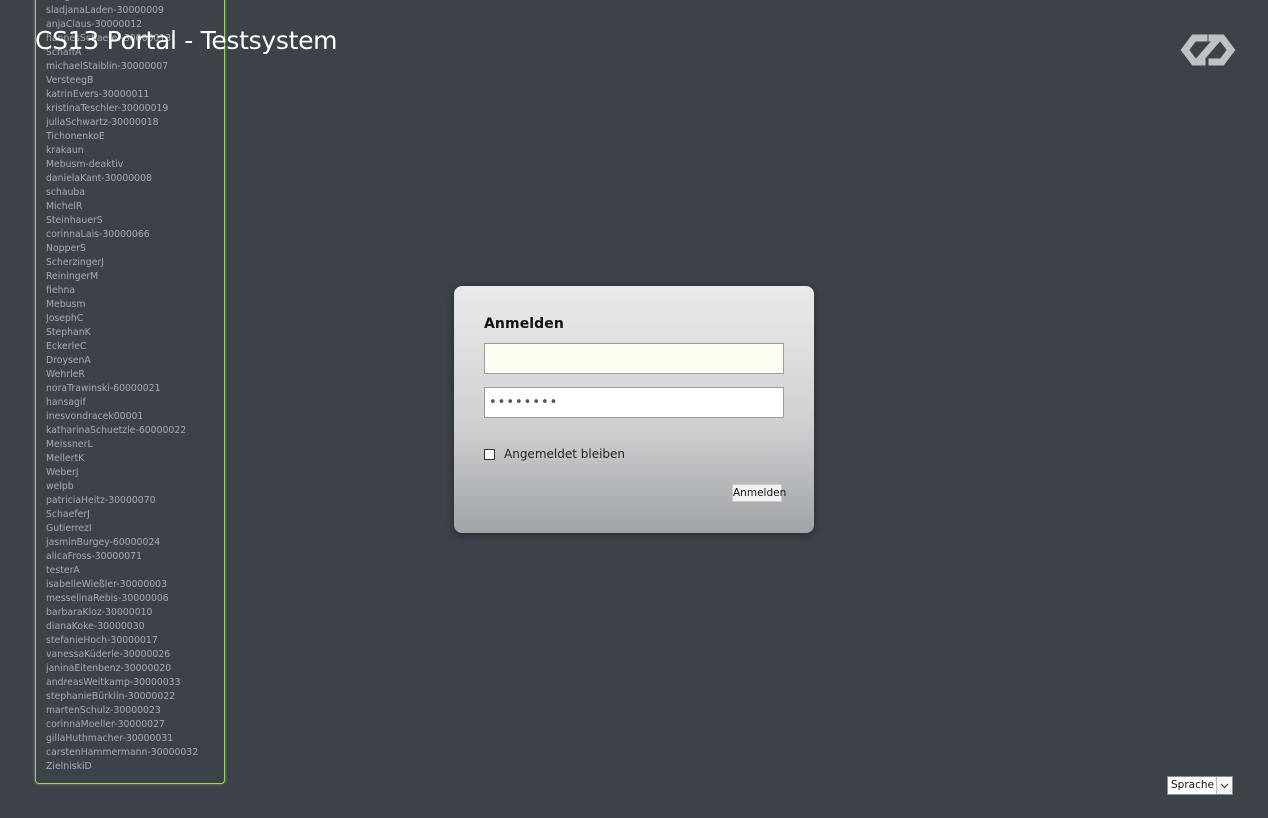  What do you see at coordinates (135, 165) in the screenshot?
I see `user-list-item: Mebusm-deaktiv` at bounding box center [135, 165].